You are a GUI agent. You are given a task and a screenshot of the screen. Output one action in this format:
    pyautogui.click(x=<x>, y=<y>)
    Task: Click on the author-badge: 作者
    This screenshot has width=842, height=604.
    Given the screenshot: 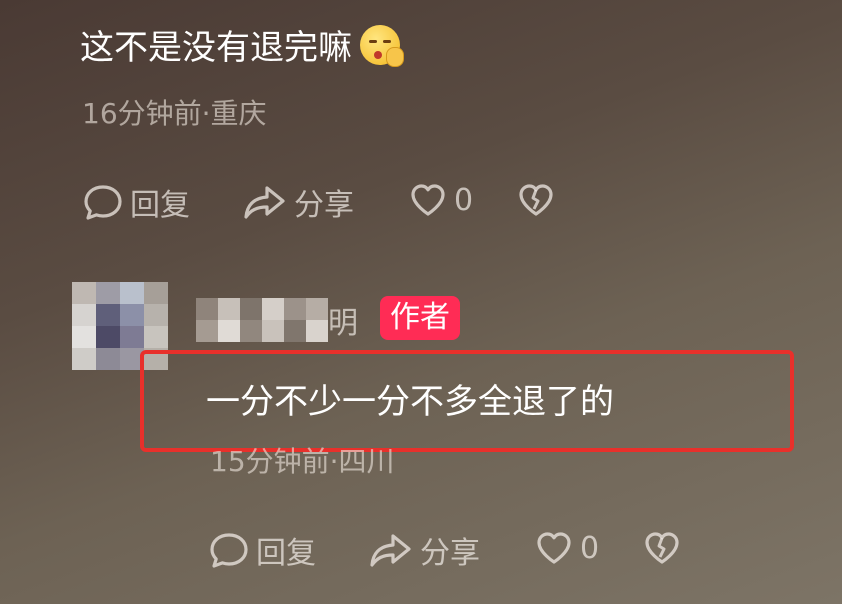 What is the action you would take?
    pyautogui.click(x=420, y=318)
    